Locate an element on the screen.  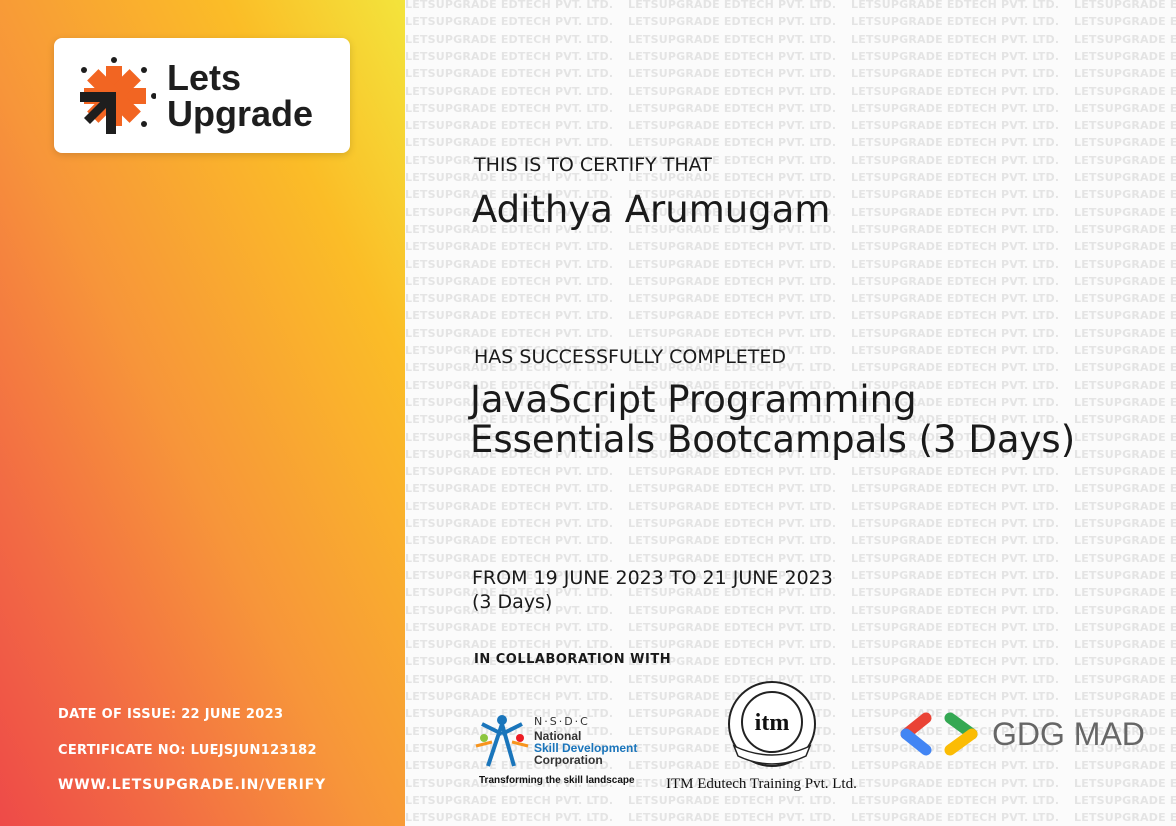
logo-text: Lets Upgrade is located at coordinates (240, 96).